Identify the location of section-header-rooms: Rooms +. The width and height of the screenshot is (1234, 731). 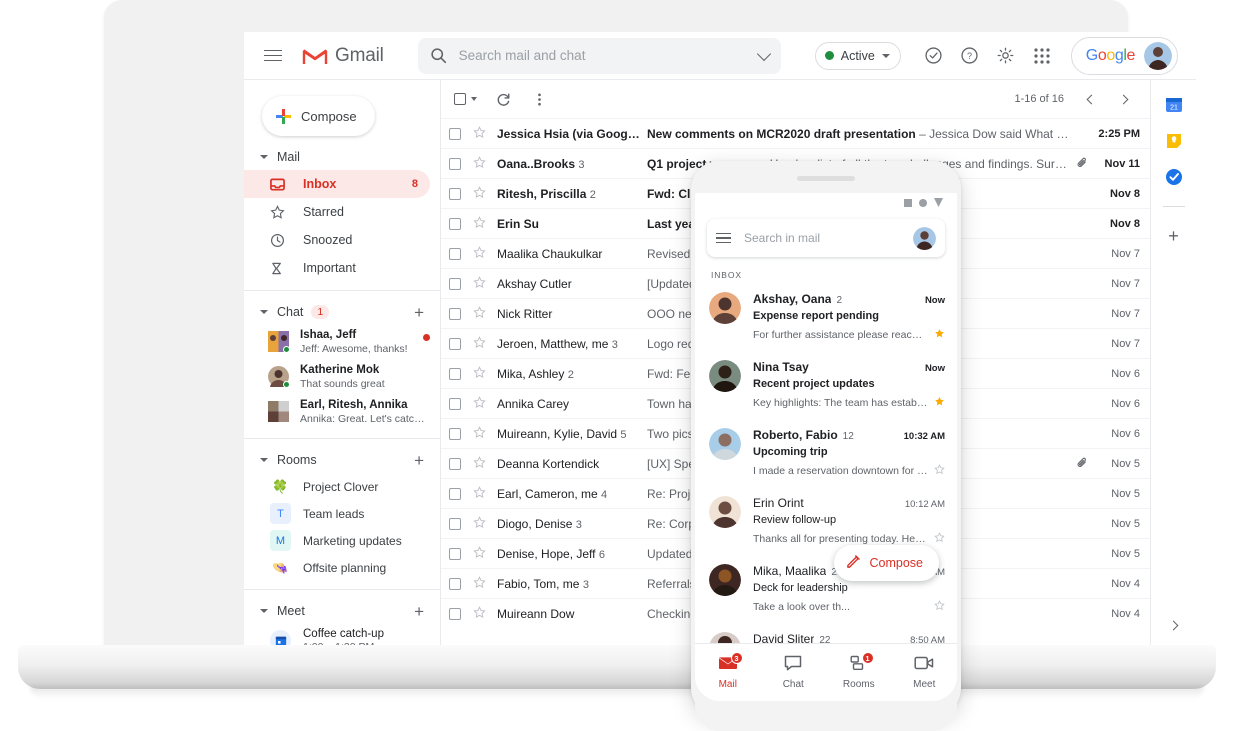
(342, 460).